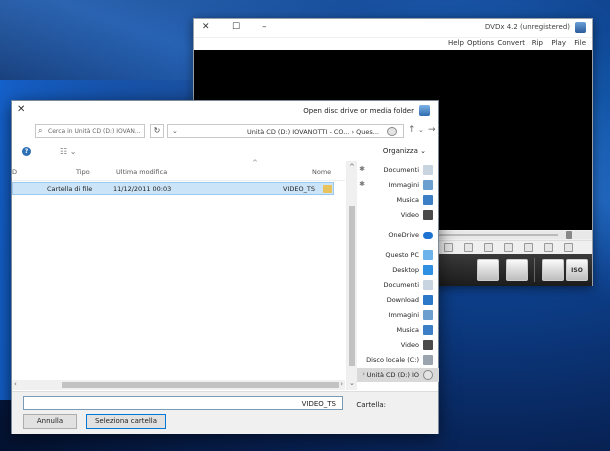  I want to click on menu-convert: Convert, so click(511, 43).